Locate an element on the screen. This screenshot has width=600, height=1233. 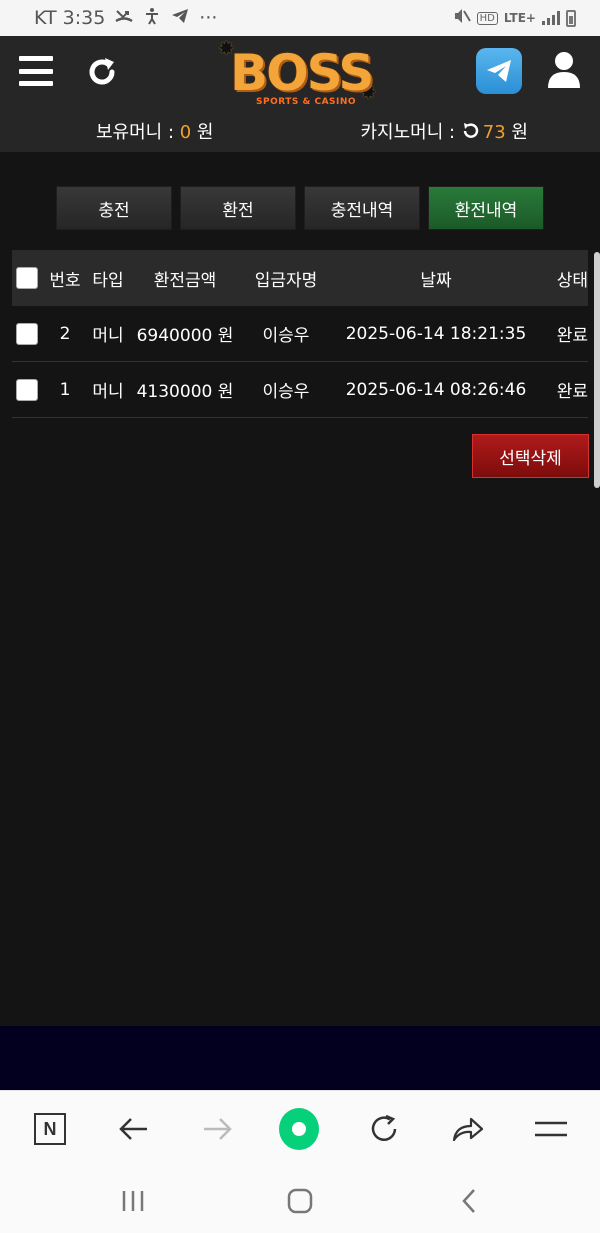
cell-amount: 4130000 원 is located at coordinates (185, 392).